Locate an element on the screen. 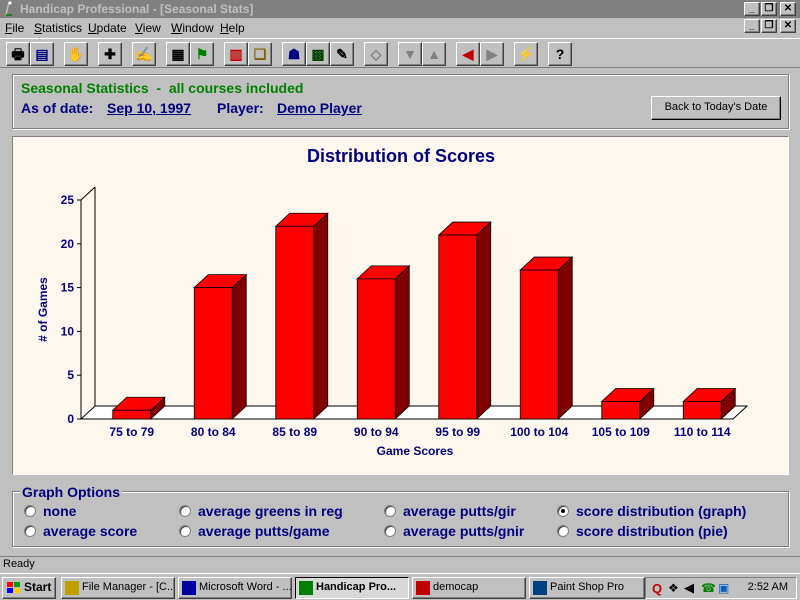 The width and height of the screenshot is (800, 600). left-arrow-icon: ◀ is located at coordinates (468, 54).